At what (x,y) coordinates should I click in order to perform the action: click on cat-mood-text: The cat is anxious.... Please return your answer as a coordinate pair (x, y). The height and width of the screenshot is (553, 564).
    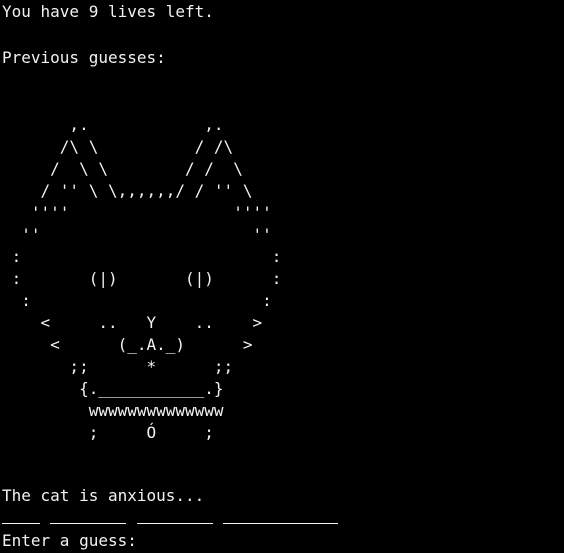
    Looking at the image, I should click on (103, 495).